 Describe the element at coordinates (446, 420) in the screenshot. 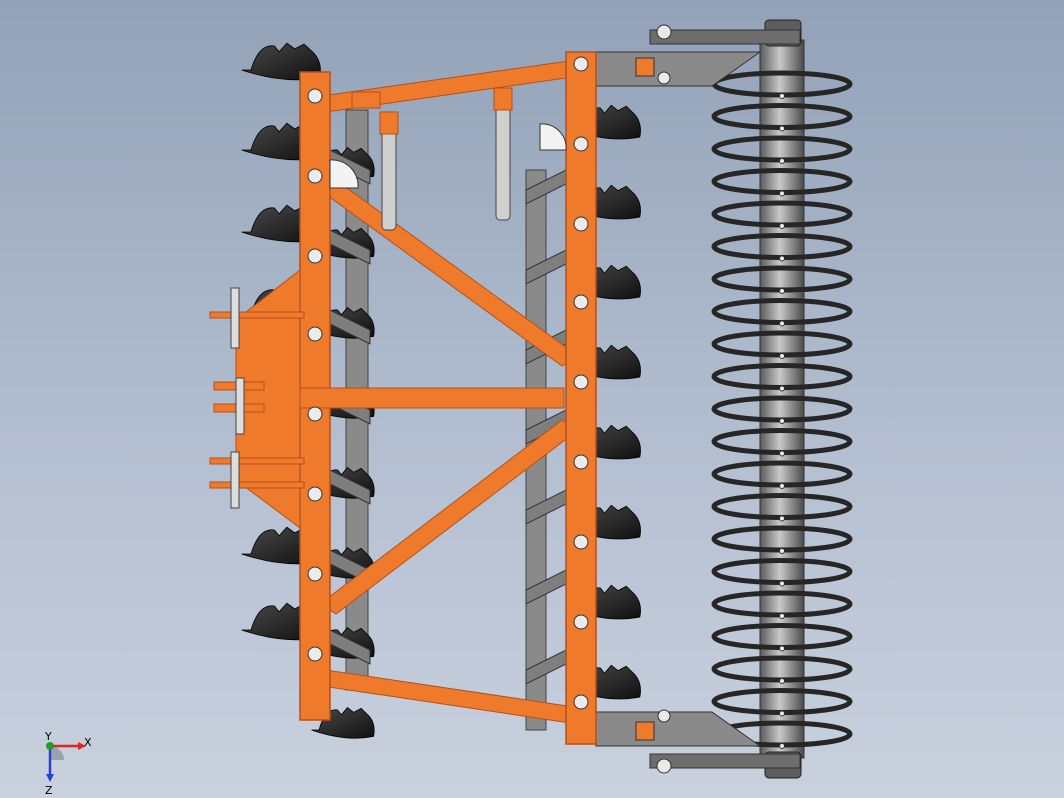

I see `rear-gang-bars` at that location.